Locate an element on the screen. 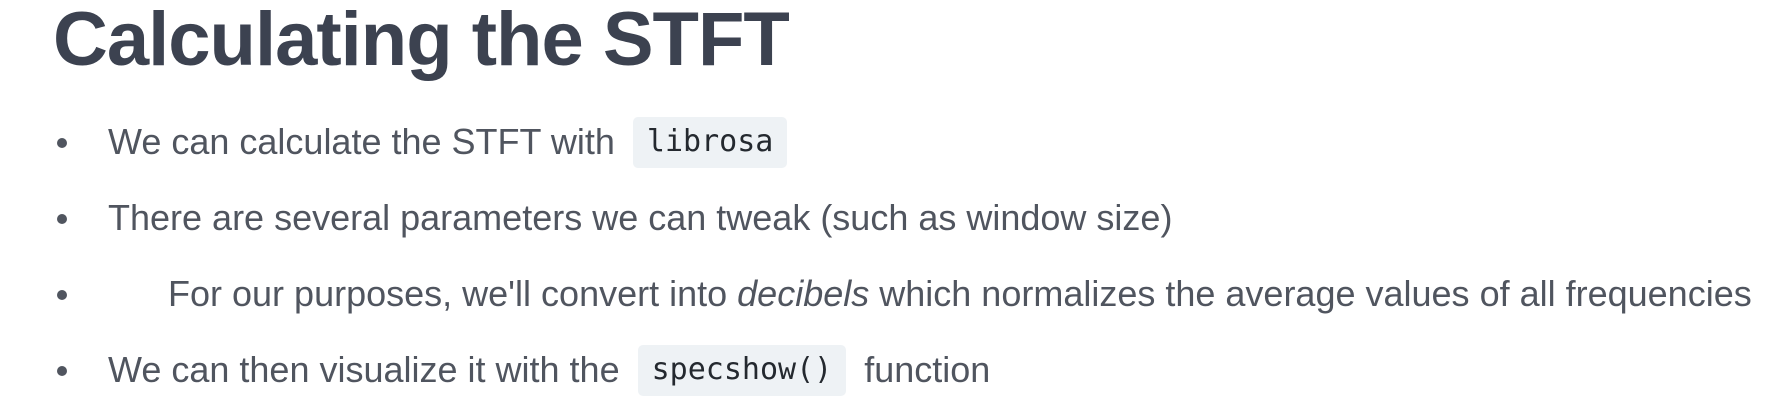 This screenshot has height=408, width=1782. code-snippet-librosa: librosa is located at coordinates (710, 142).